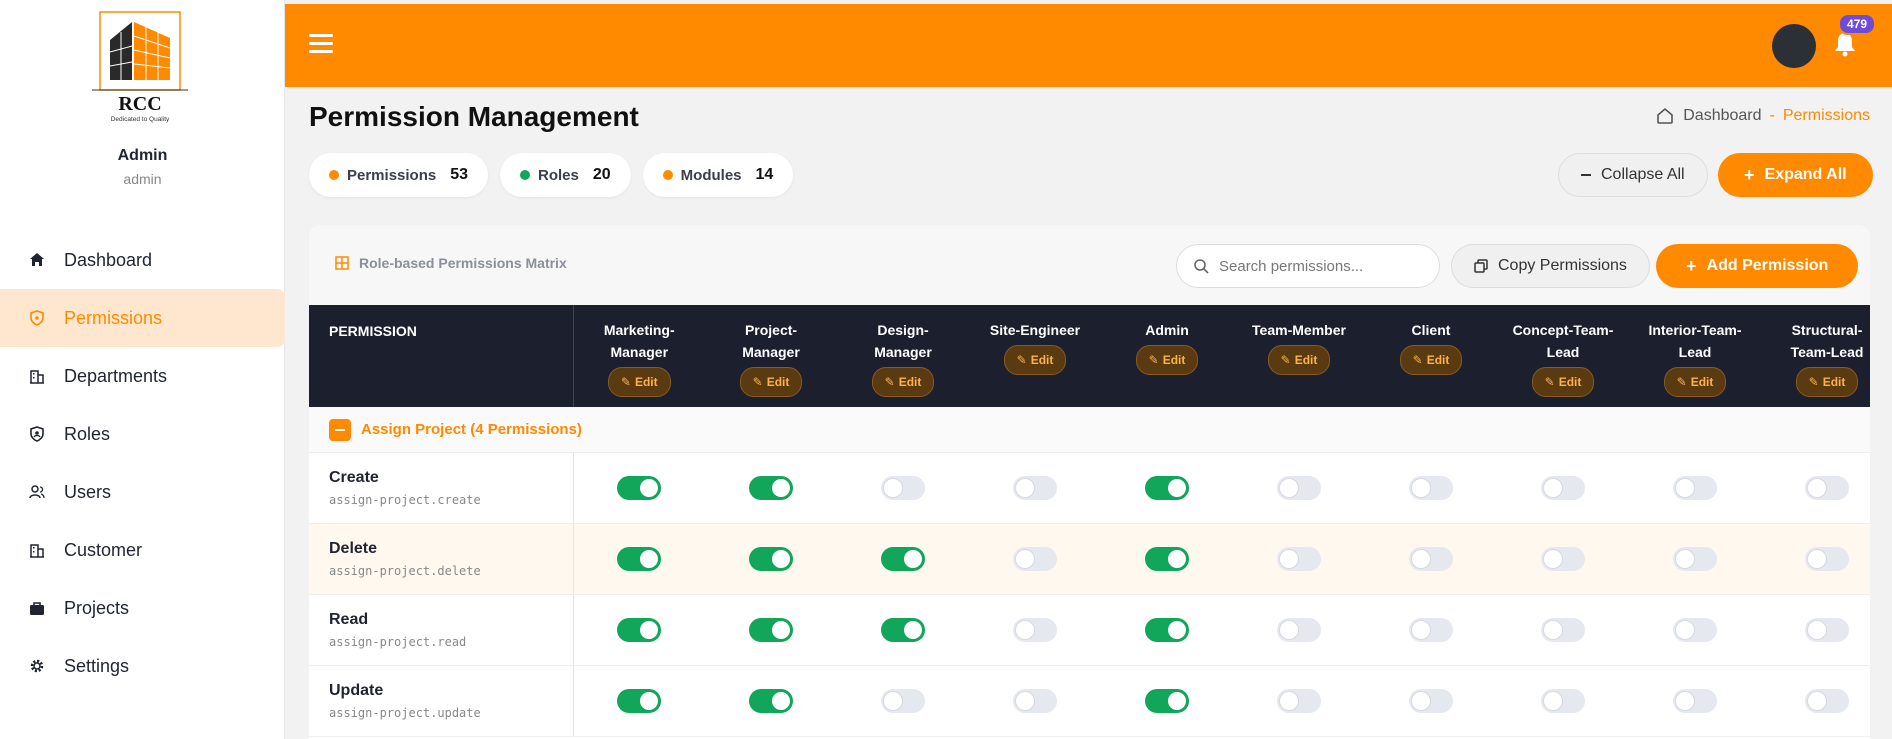 The height and width of the screenshot is (739, 1892). I want to click on group-toggle-assign-project: Assign Project (4 Permissions), so click(455, 429).